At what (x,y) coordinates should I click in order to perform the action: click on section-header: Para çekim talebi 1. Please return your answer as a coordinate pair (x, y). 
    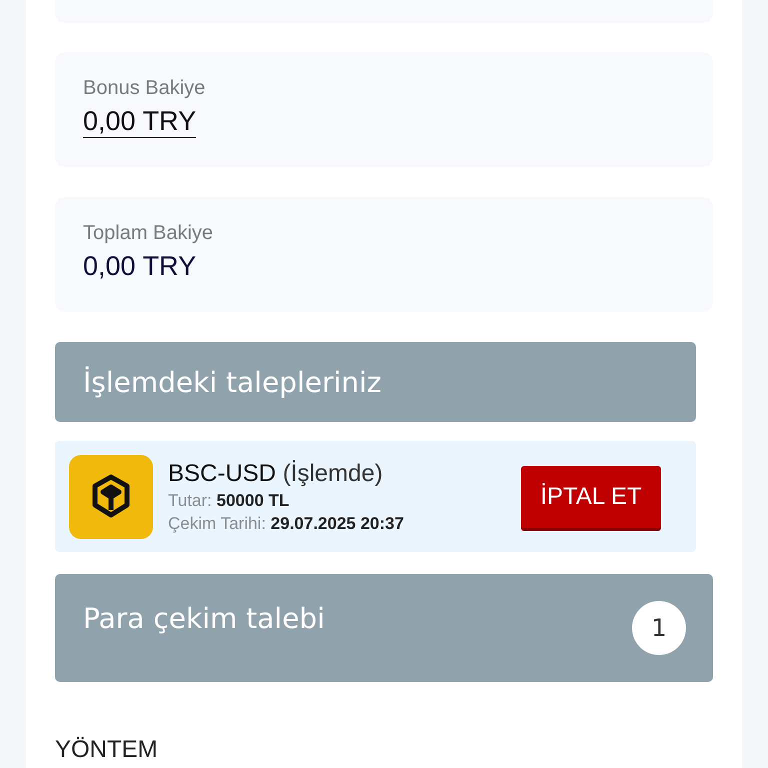
    Looking at the image, I should click on (384, 628).